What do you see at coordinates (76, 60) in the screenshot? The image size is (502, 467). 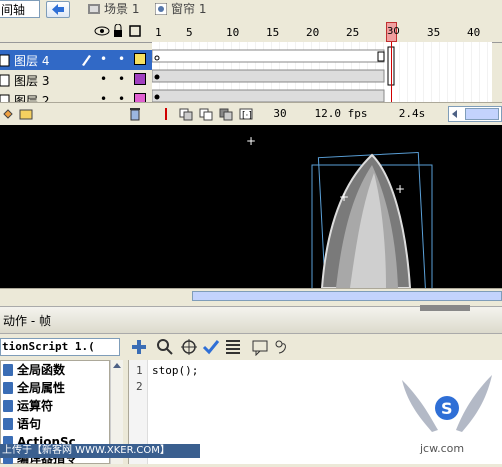 I see `layer-row: 图层 4 • •` at bounding box center [76, 60].